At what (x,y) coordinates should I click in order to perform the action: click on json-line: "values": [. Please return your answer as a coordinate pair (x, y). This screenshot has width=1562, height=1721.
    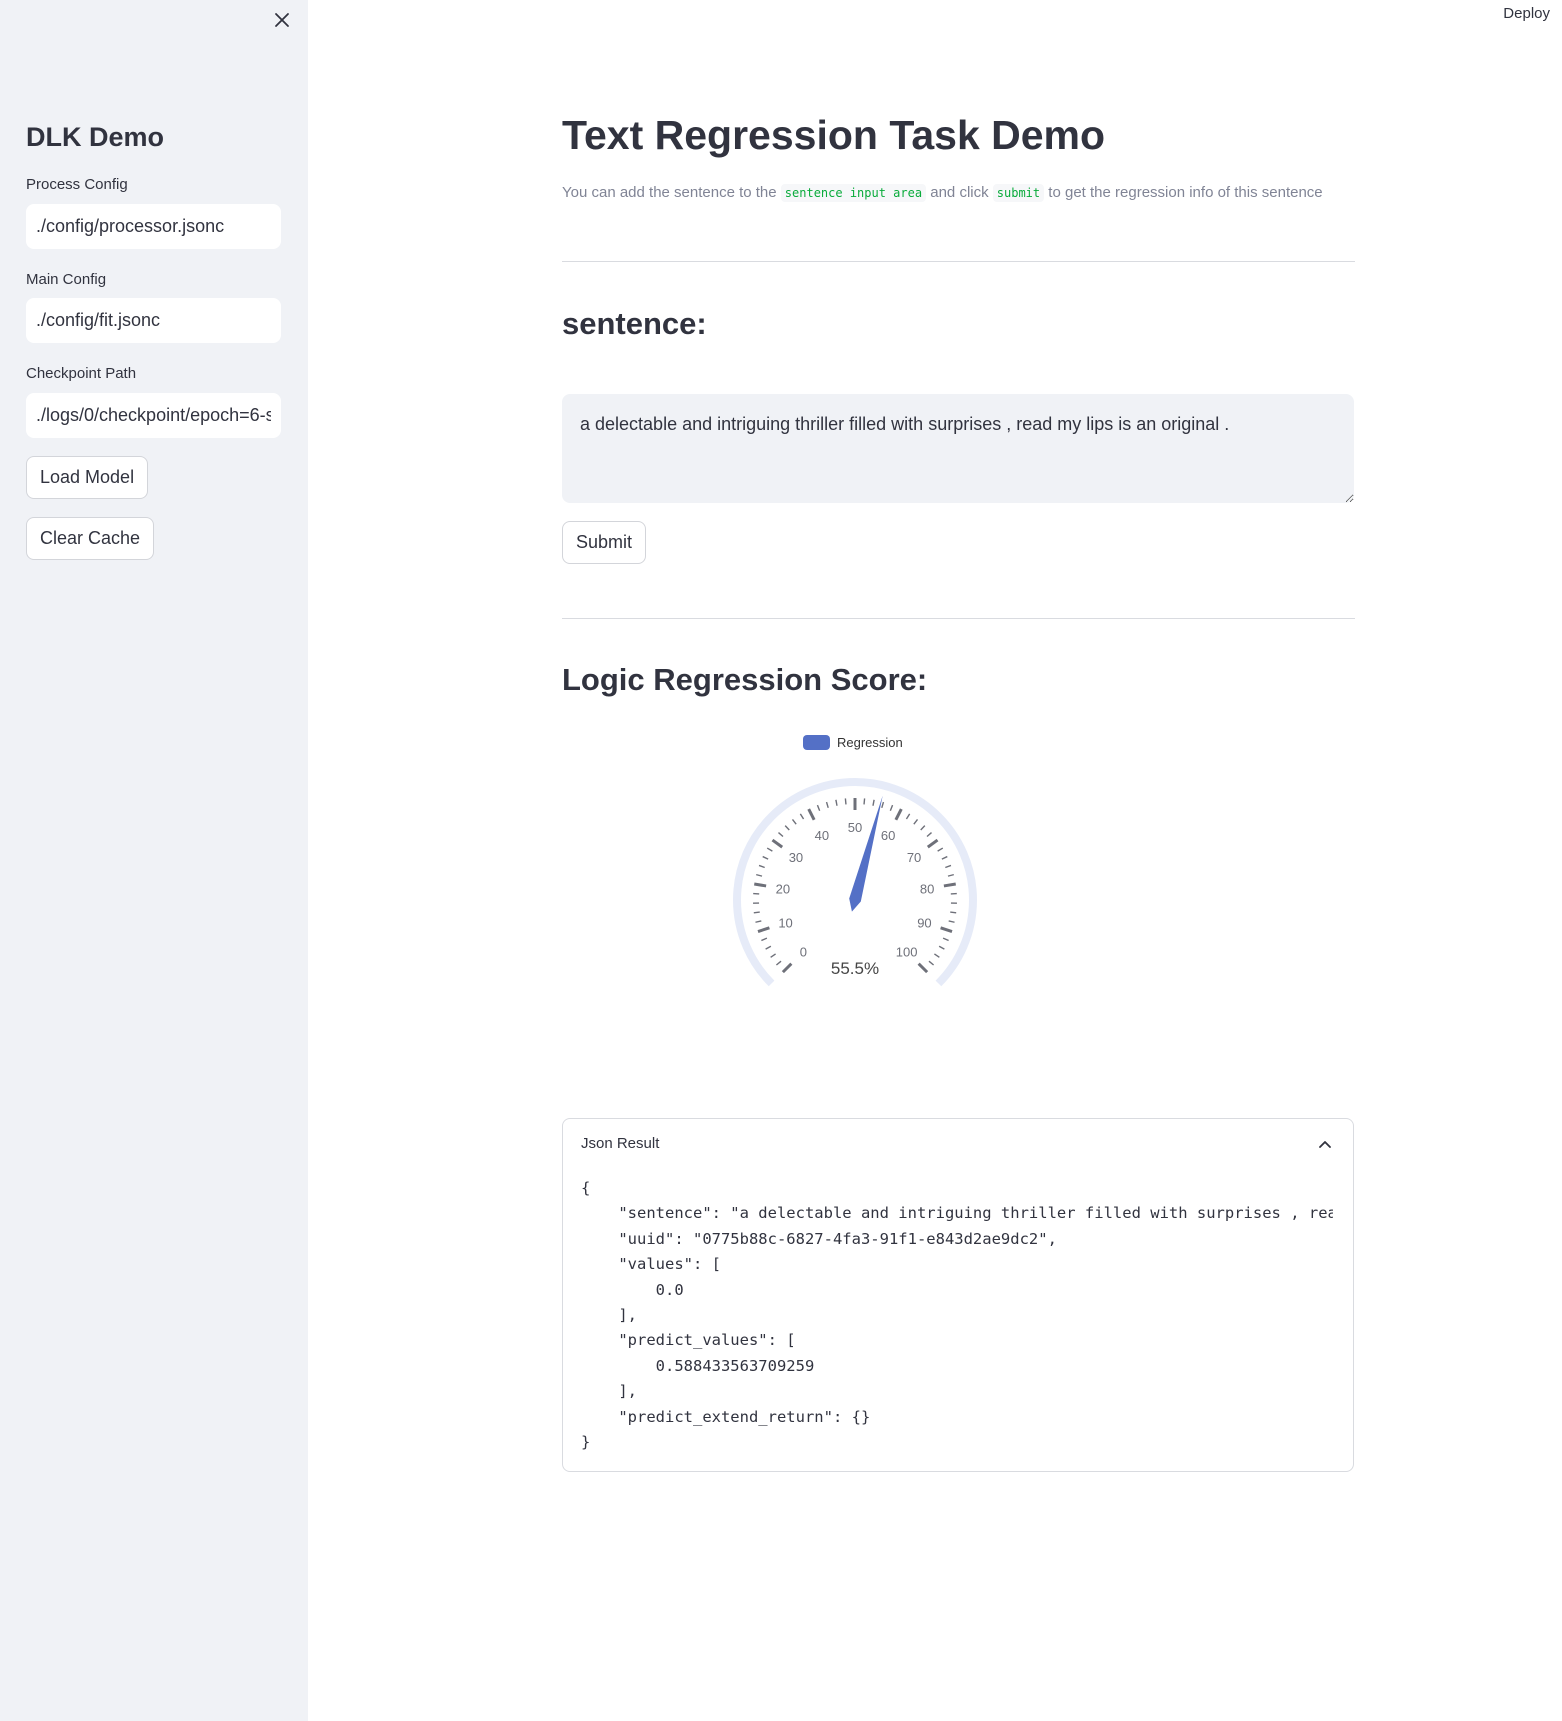
    Looking at the image, I should click on (651, 1264).